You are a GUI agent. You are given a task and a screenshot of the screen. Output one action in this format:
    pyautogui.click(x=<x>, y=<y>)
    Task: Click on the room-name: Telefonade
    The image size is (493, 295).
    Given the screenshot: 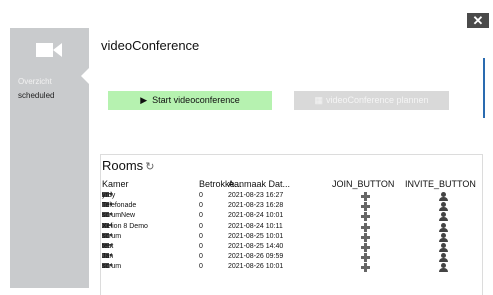 What is the action you would take?
    pyautogui.click(x=119, y=206)
    